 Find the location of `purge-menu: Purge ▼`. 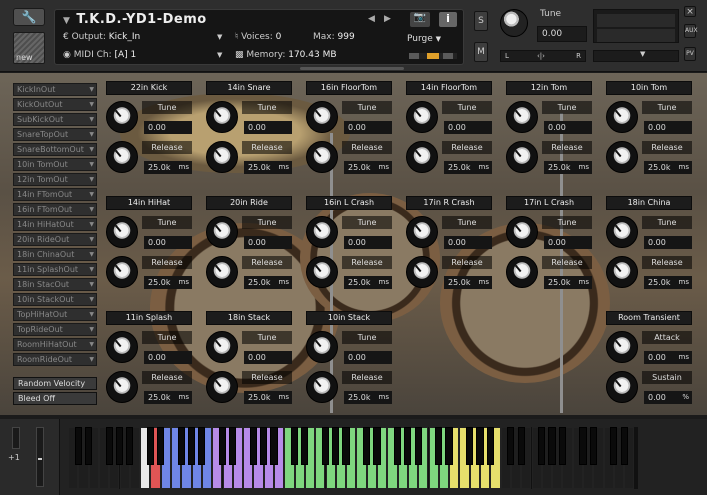

purge-menu: Purge ▼ is located at coordinates (424, 39).